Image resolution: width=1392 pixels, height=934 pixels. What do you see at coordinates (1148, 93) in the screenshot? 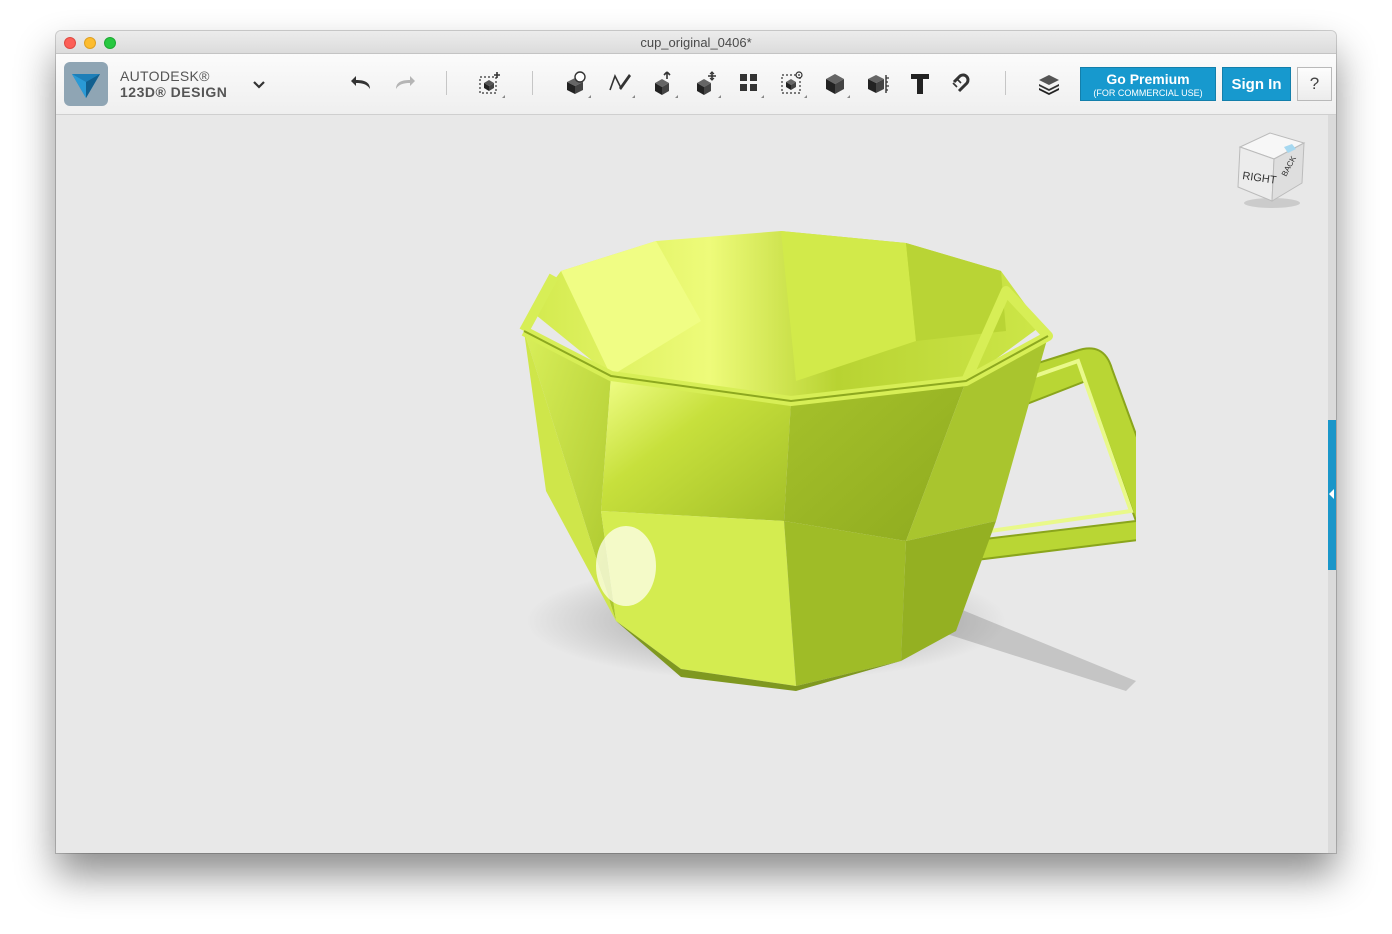
I see `go-premium-sublabel: (FOR COMMERCIAL USE)` at bounding box center [1148, 93].